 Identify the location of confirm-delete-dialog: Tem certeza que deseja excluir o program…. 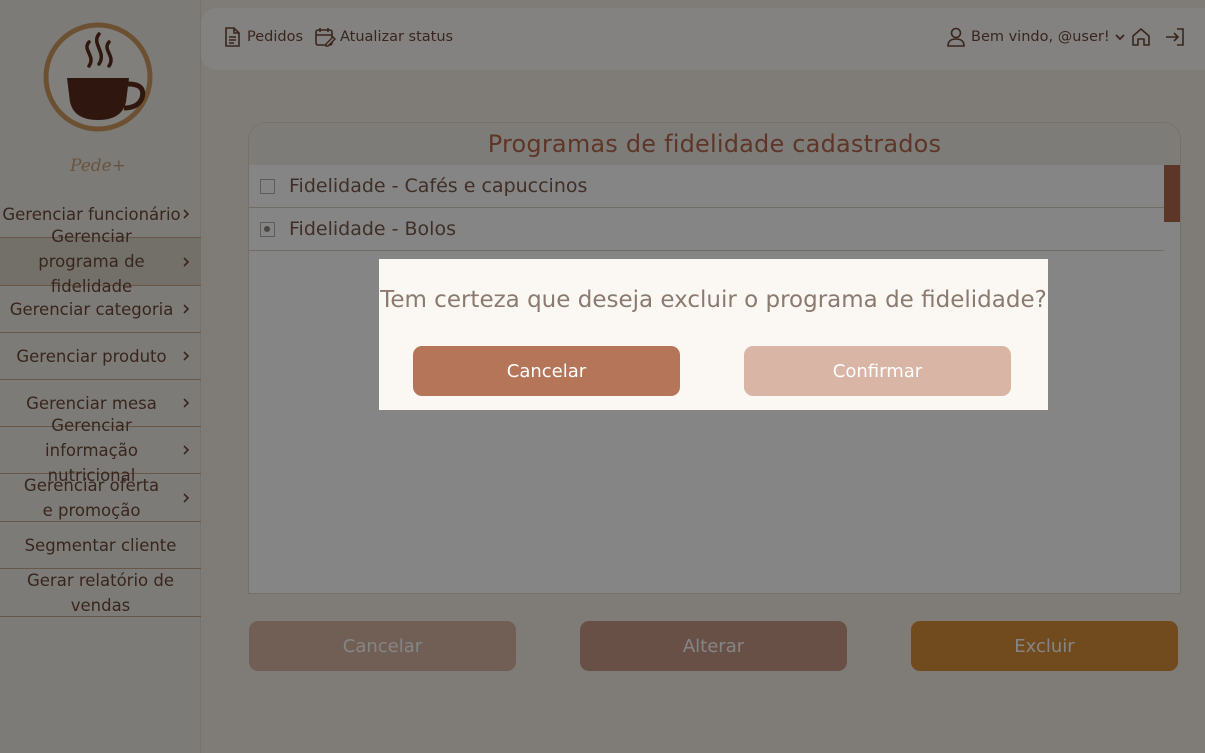
(713, 334).